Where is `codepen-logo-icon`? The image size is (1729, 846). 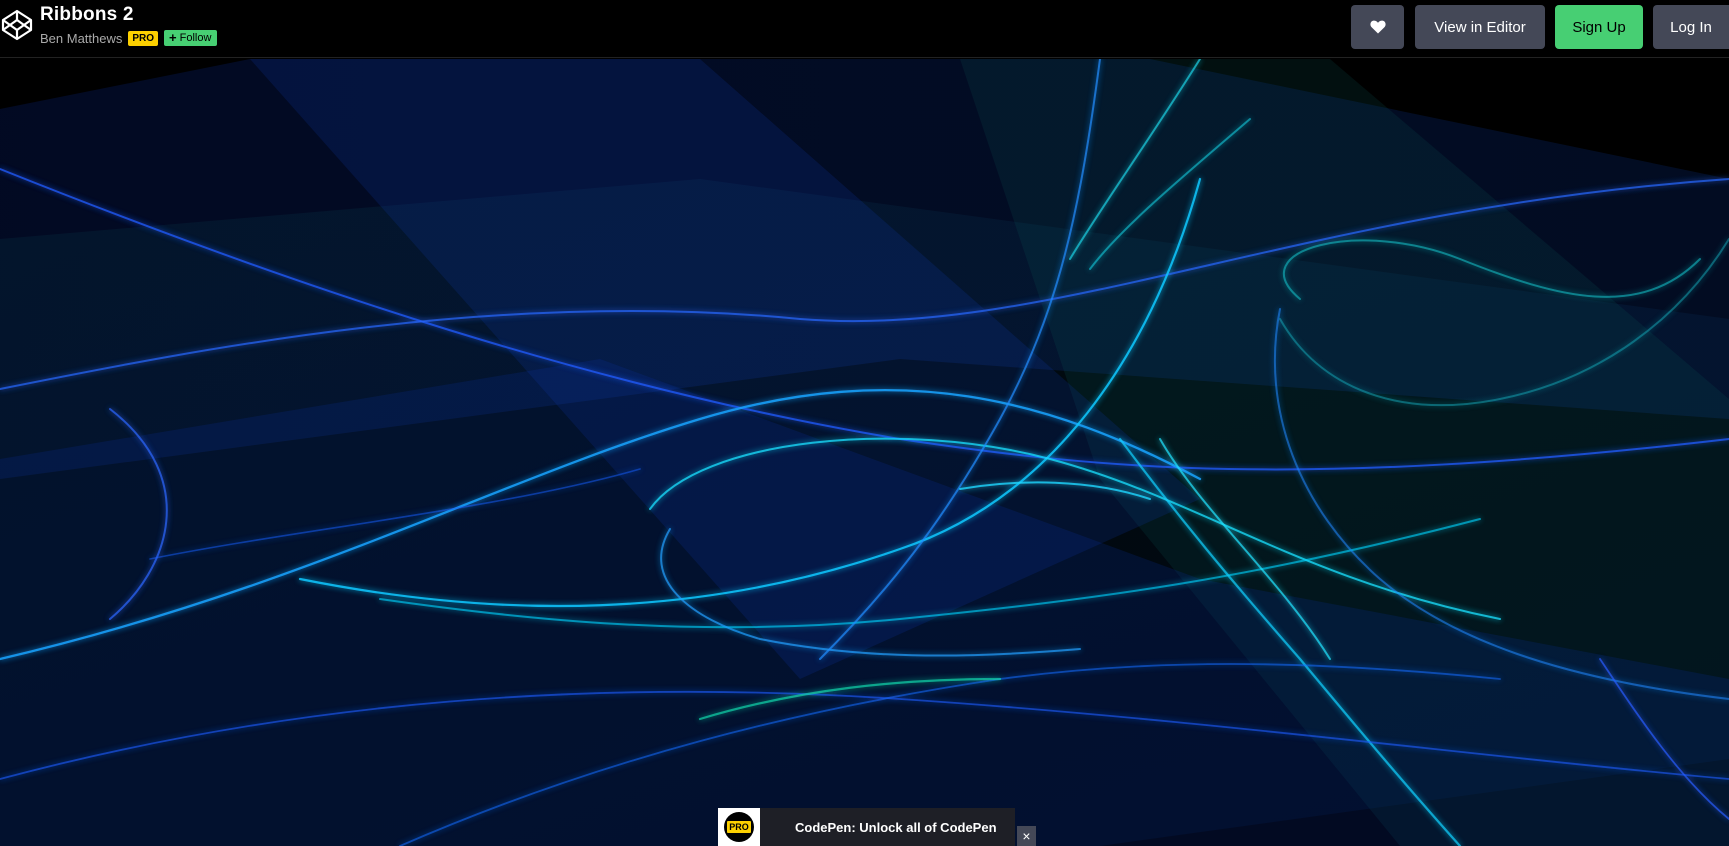
codepen-logo-icon is located at coordinates (17, 25).